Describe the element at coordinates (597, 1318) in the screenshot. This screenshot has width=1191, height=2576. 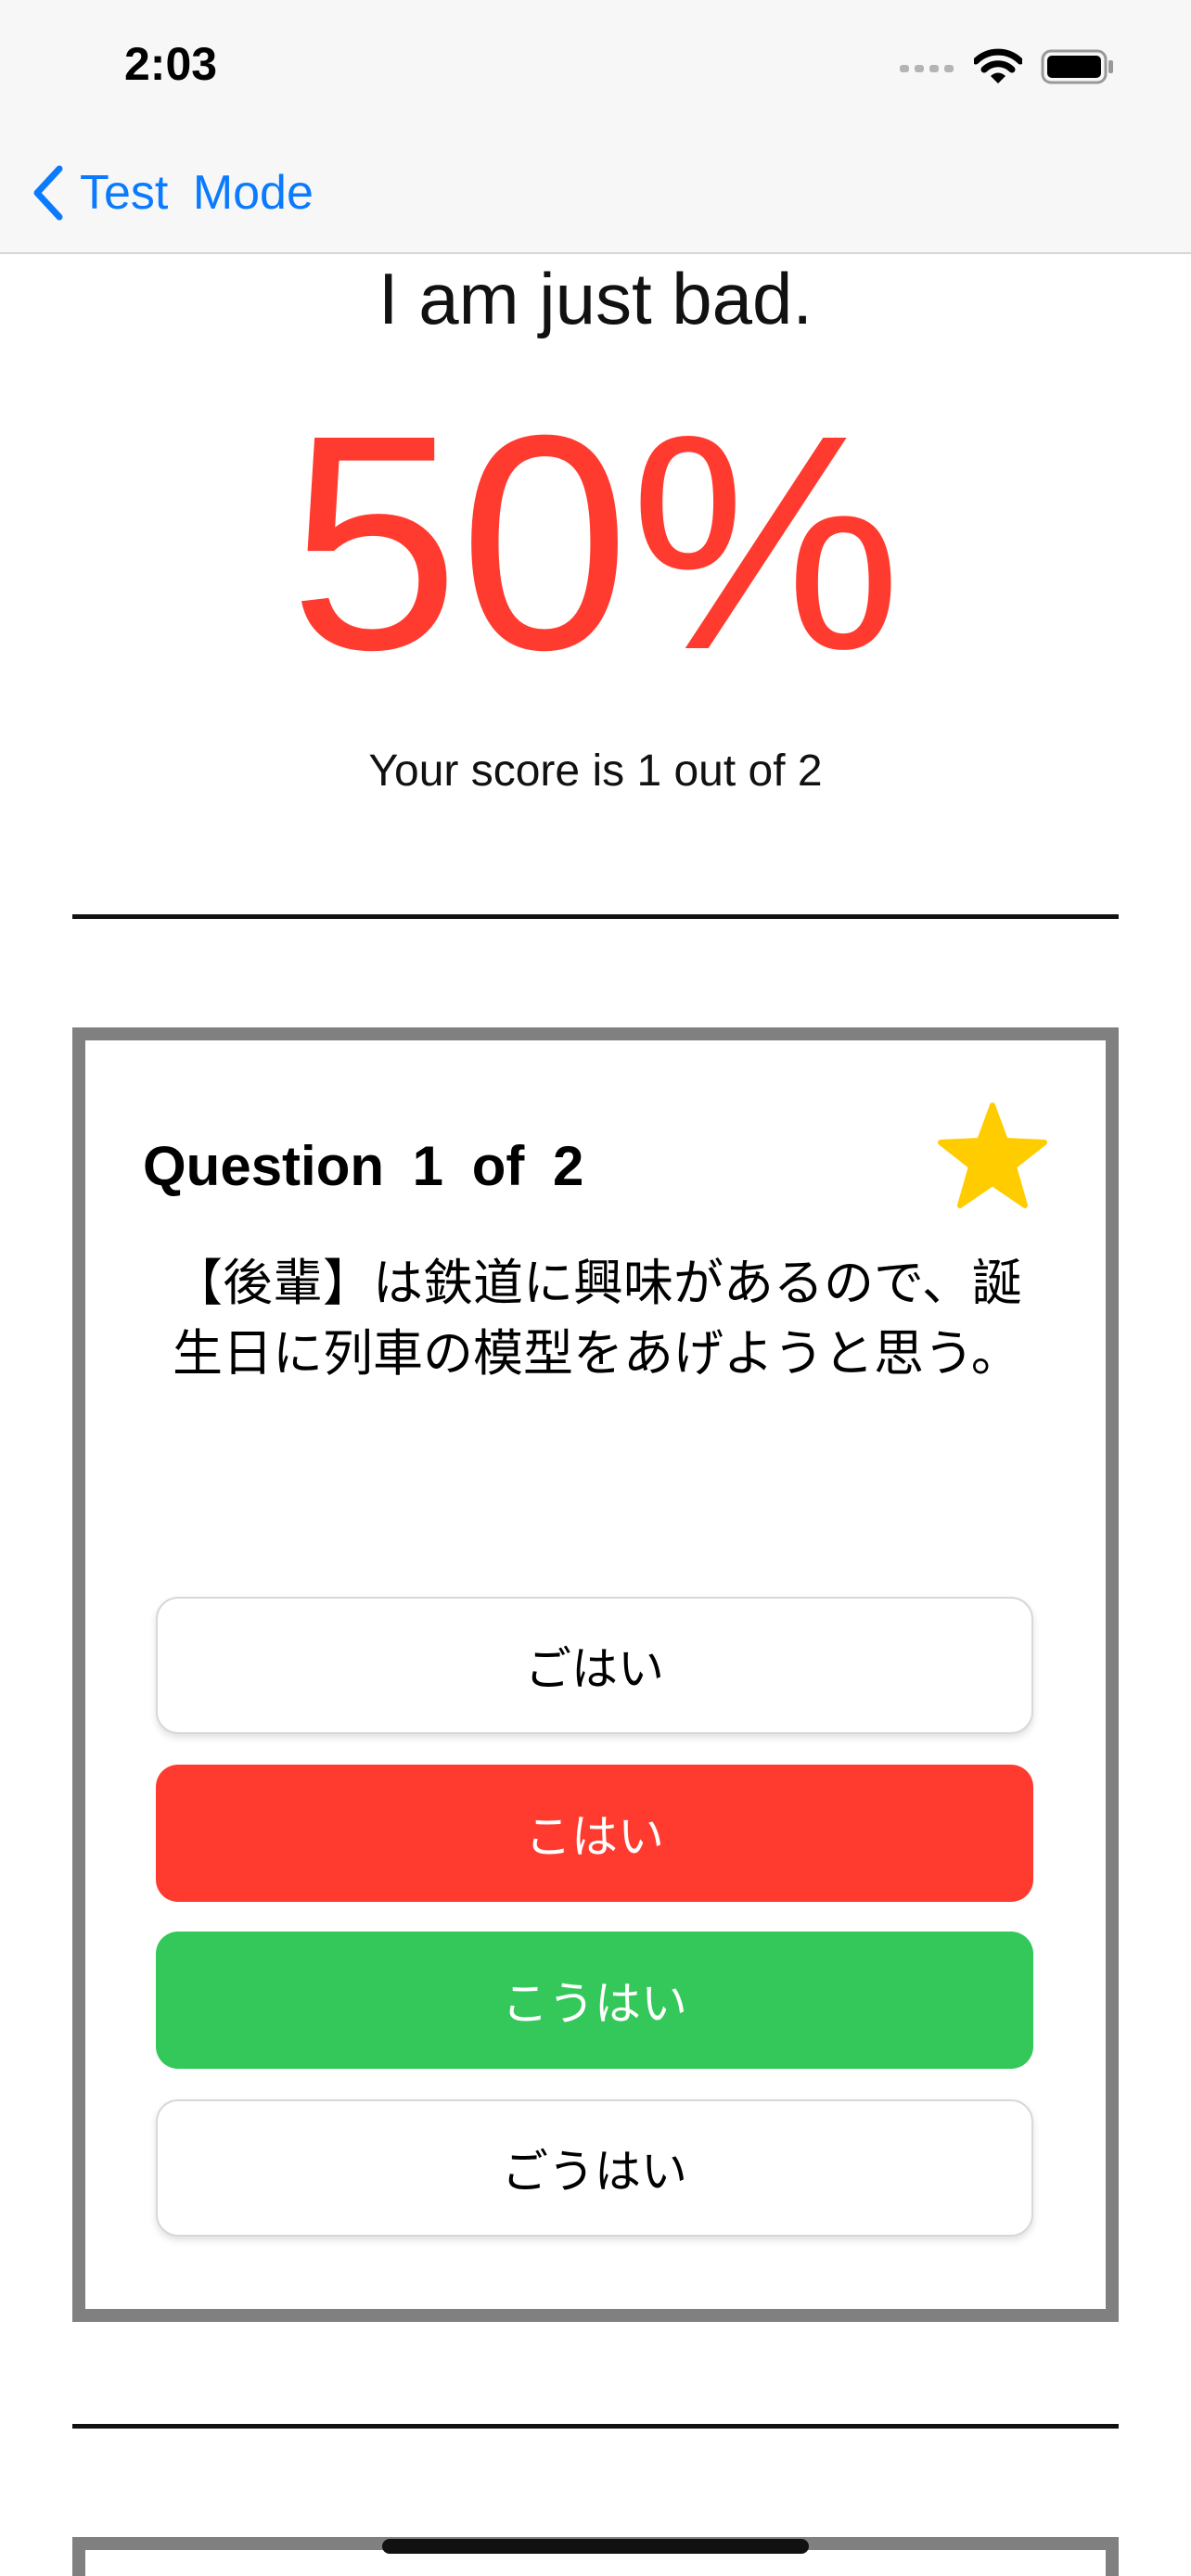
I see `question-text: 【後輩】は鉄道に興味があるので、誕生日に列車の模型をあげようと思う。` at that location.